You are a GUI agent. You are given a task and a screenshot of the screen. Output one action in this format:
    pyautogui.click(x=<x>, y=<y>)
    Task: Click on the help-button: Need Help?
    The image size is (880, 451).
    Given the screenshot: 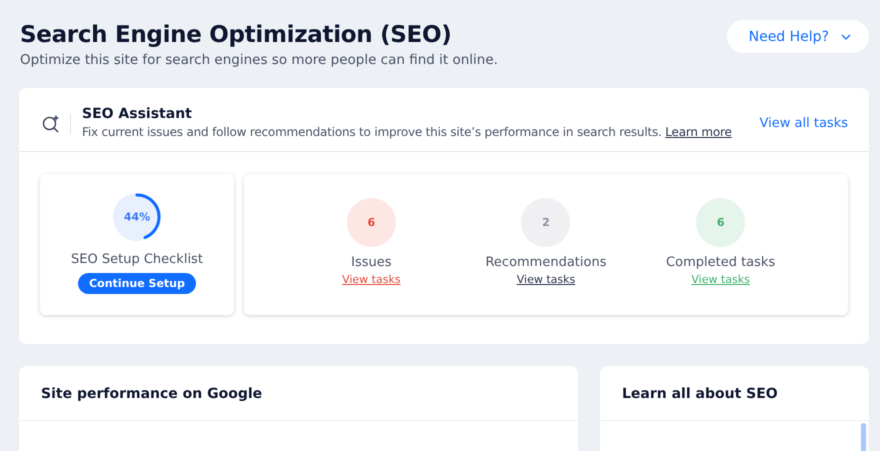 What is the action you would take?
    pyautogui.click(x=797, y=36)
    